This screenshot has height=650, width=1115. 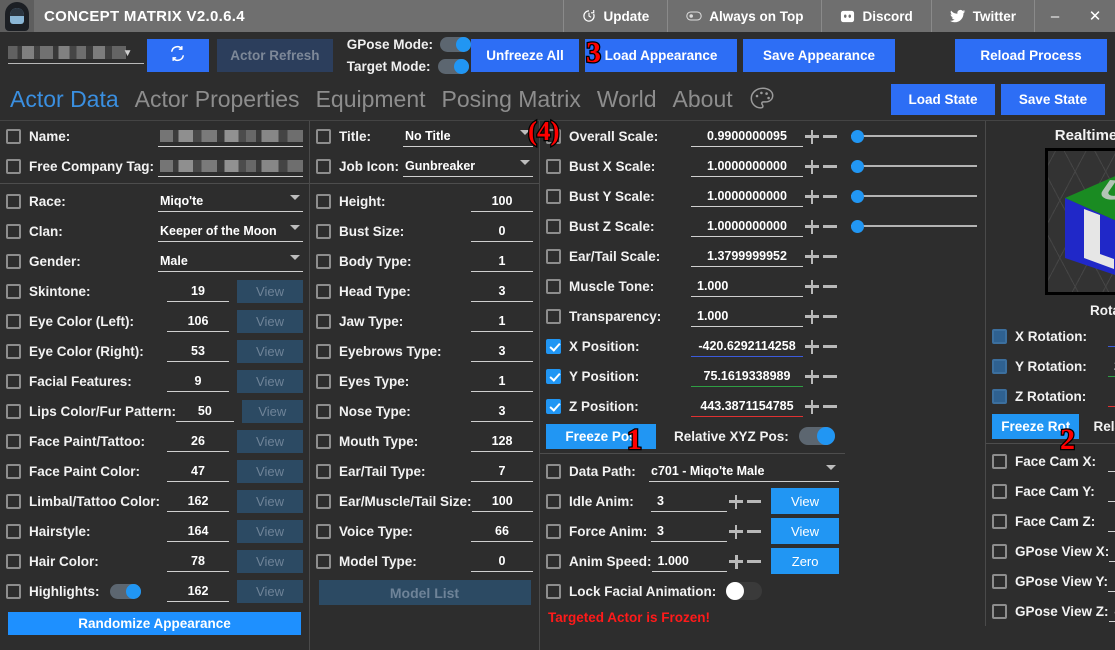 I want to click on input-x-position: -420.6292114258, so click(x=747, y=346).